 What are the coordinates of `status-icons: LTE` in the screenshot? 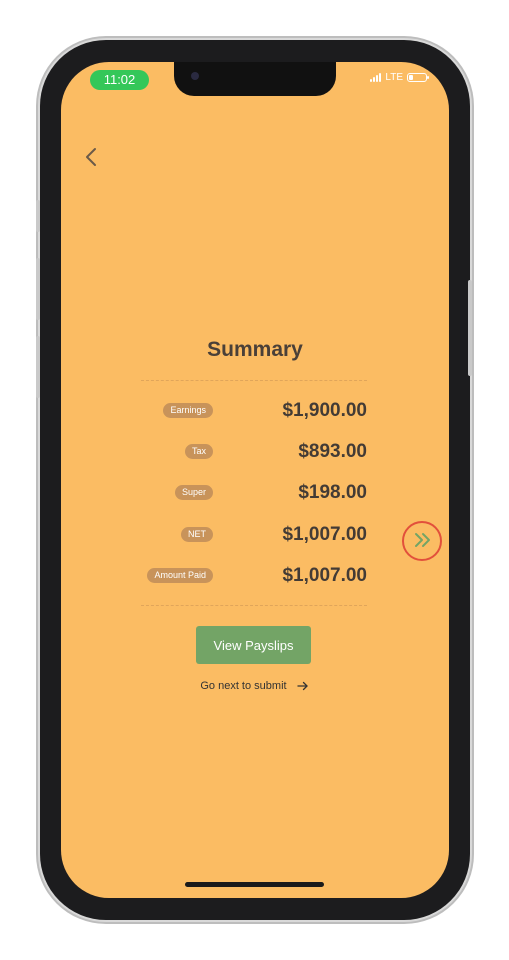 It's located at (399, 77).